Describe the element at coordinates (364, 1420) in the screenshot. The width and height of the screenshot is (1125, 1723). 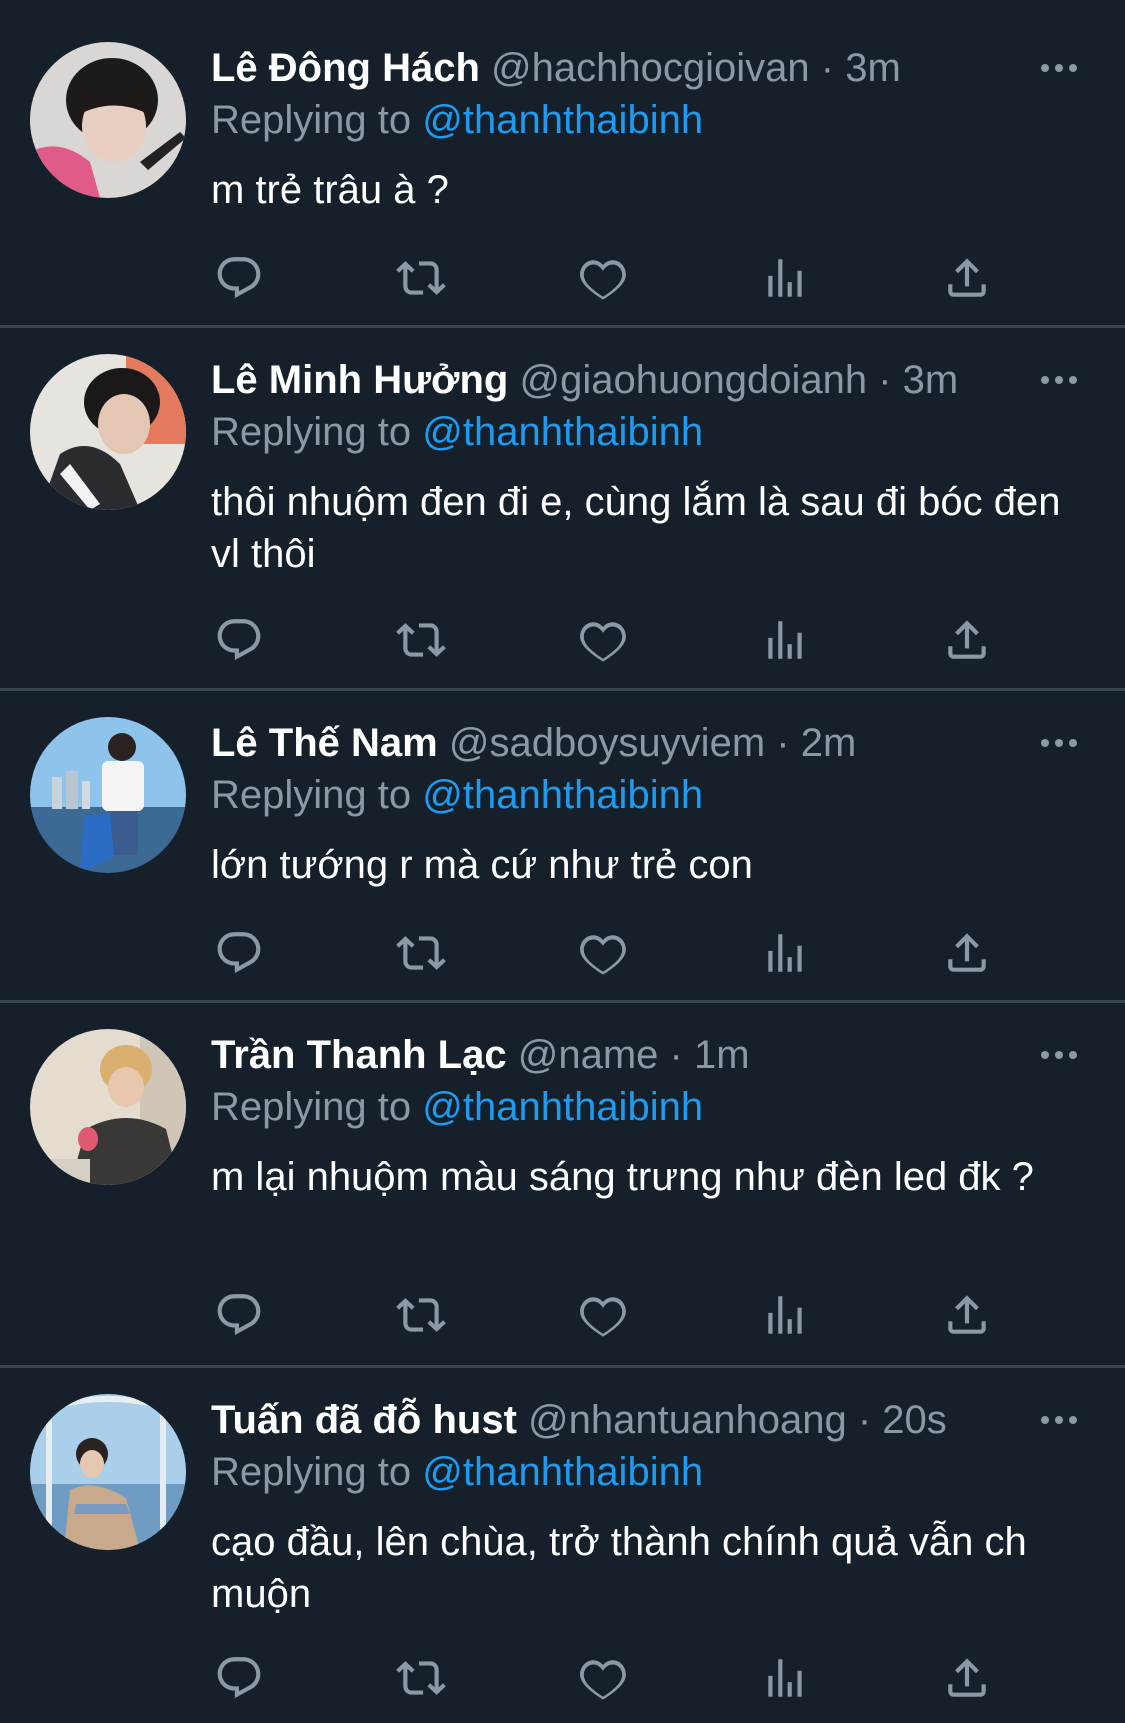
I see `display-name: Tuấn đã đỗ hust` at that location.